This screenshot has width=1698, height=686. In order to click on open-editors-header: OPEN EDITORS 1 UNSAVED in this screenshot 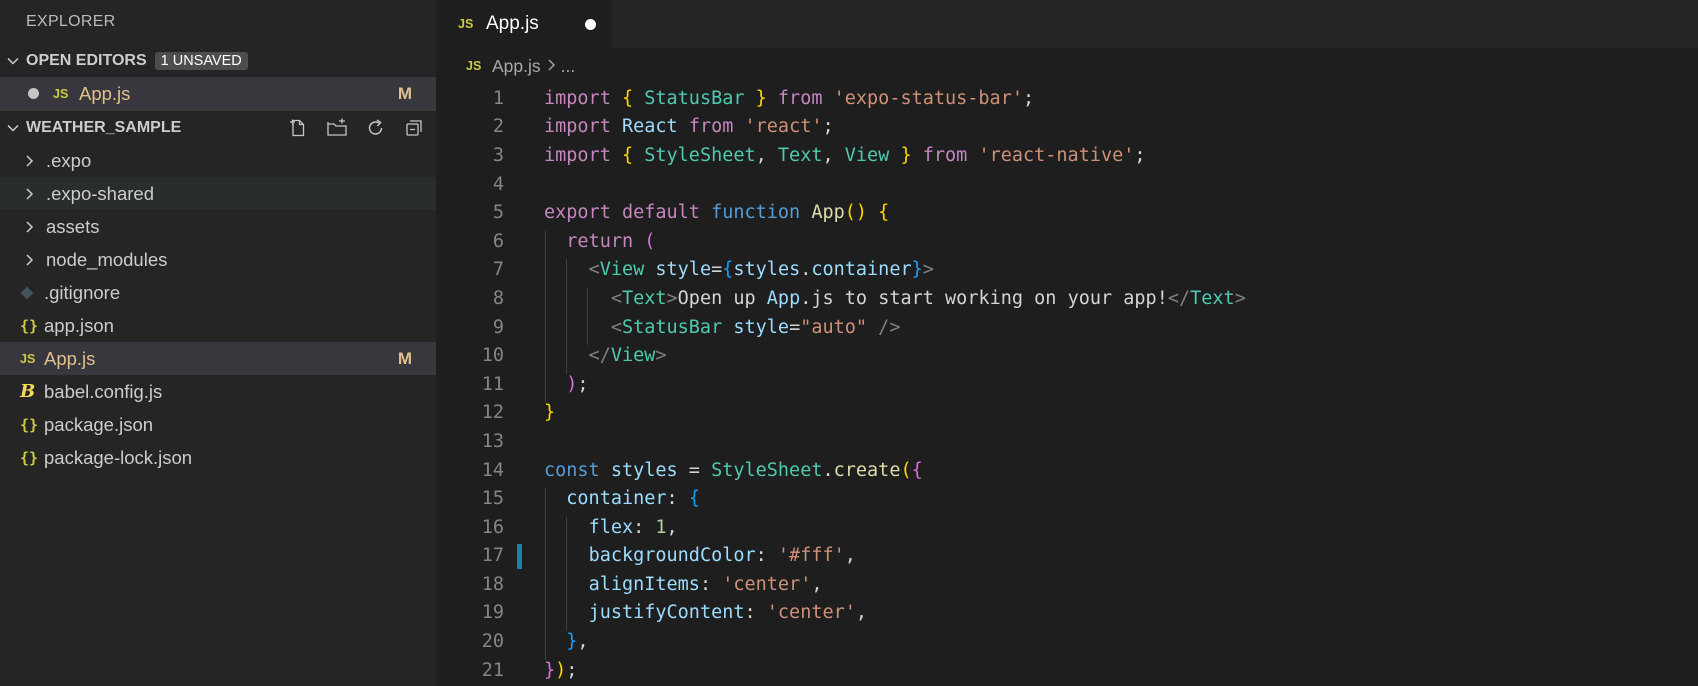, I will do `click(218, 60)`.